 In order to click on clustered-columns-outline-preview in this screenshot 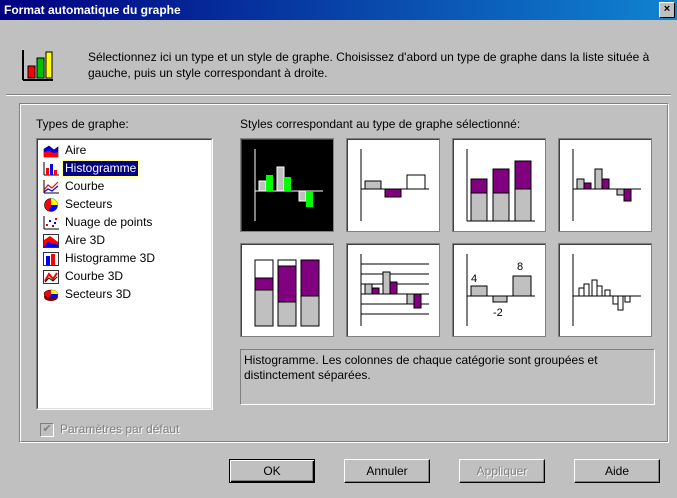, I will do `click(606, 185)`.